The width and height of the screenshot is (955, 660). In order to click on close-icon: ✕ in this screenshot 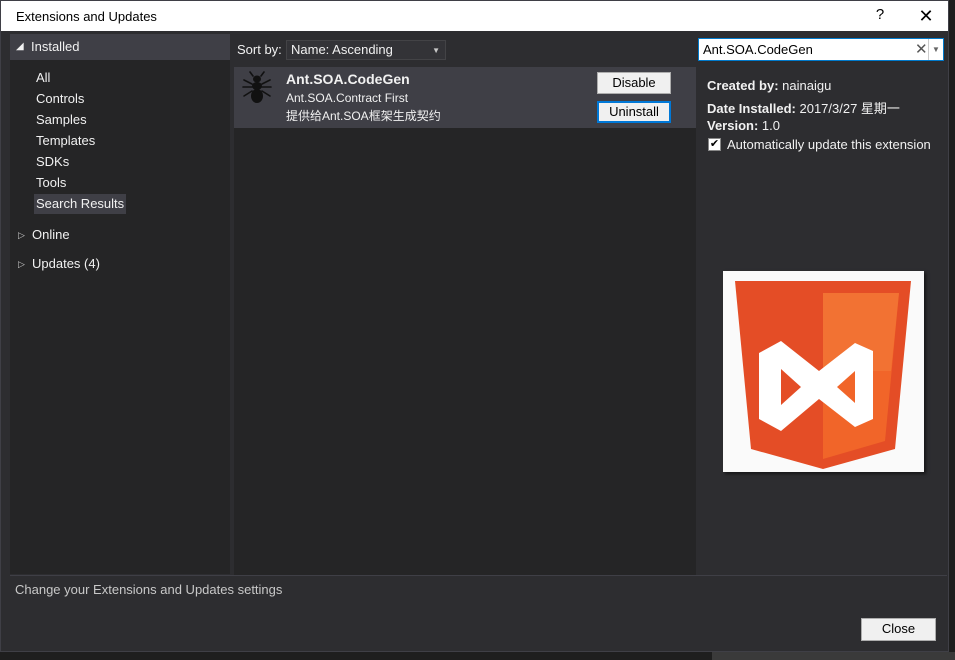, I will do `click(926, 16)`.